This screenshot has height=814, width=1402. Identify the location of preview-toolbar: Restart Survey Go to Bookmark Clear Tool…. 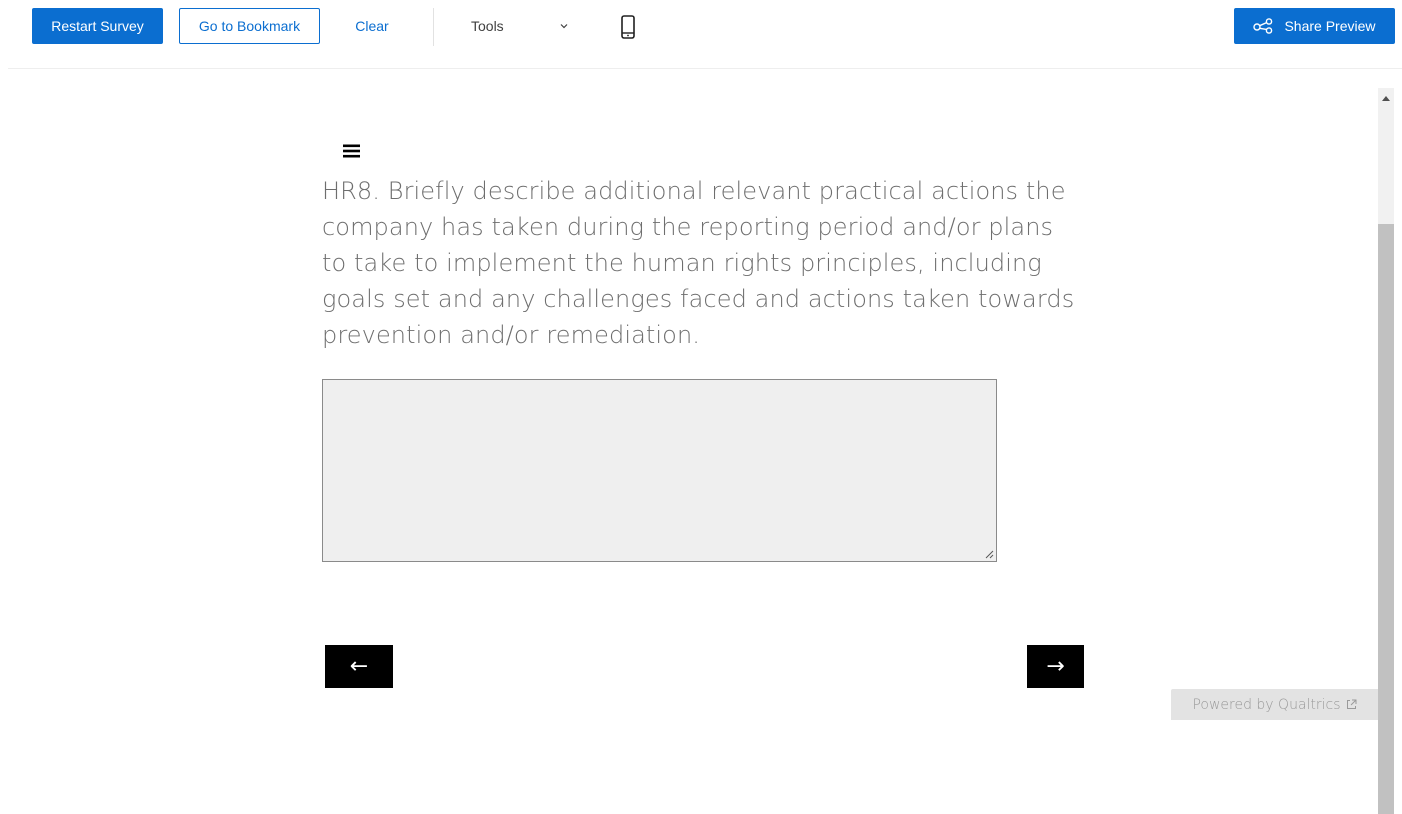
(701, 27).